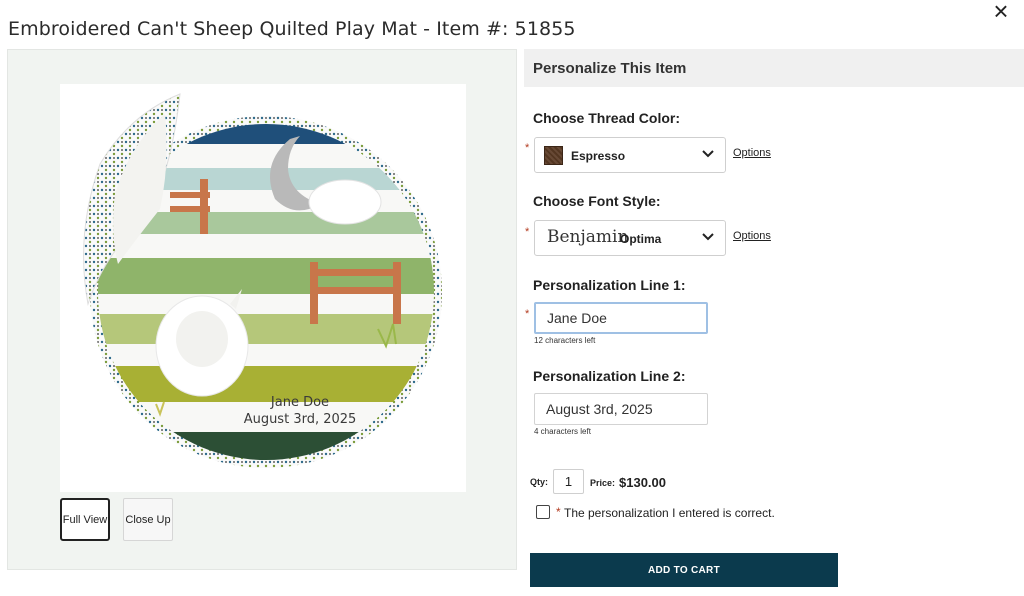 This screenshot has width=1024, height=596. Describe the element at coordinates (562, 431) in the screenshot. I see `line2-chars-left: 4 characters left` at that location.